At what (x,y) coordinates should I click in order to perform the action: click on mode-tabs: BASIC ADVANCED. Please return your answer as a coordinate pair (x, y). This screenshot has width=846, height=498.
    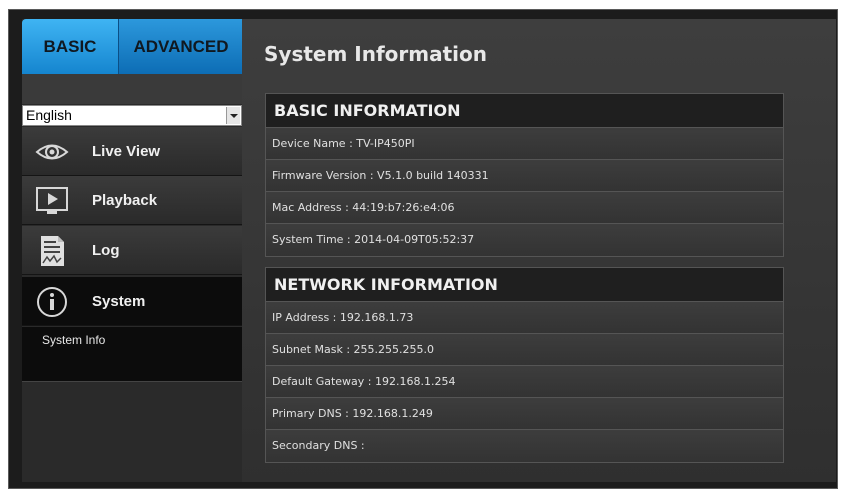
    Looking at the image, I should click on (132, 51).